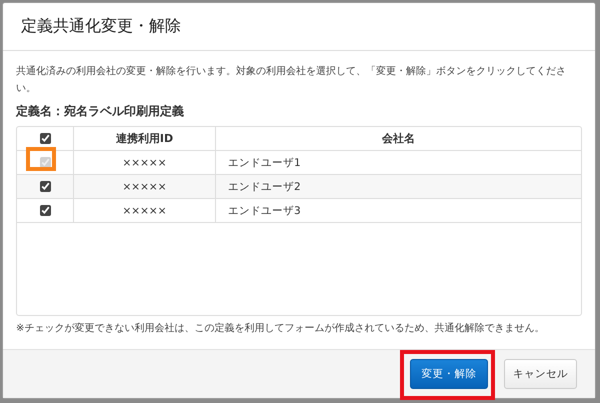 The height and width of the screenshot is (403, 600). I want to click on cancel-button: キャンセル, so click(540, 374).